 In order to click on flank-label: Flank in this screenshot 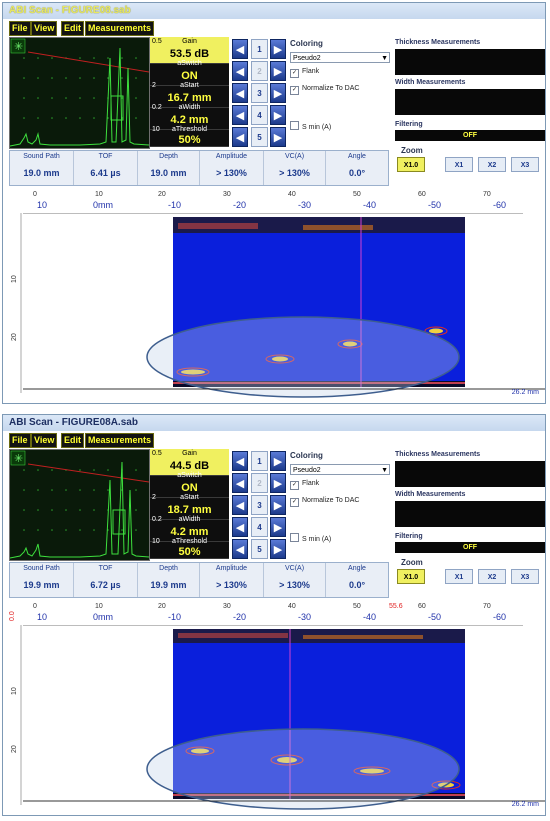, I will do `click(311, 483)`.